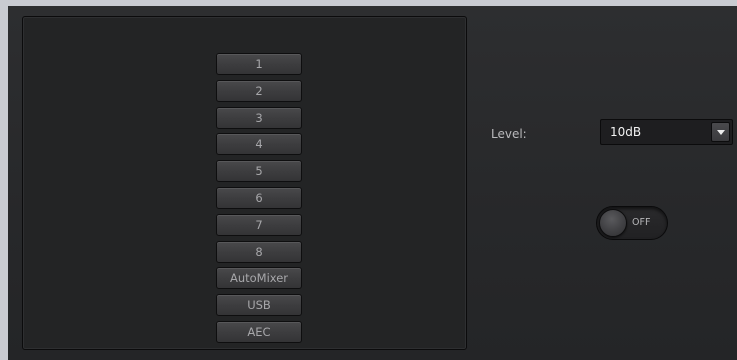 Image resolution: width=737 pixels, height=360 pixels. I want to click on channel-button-3: 3, so click(259, 117).